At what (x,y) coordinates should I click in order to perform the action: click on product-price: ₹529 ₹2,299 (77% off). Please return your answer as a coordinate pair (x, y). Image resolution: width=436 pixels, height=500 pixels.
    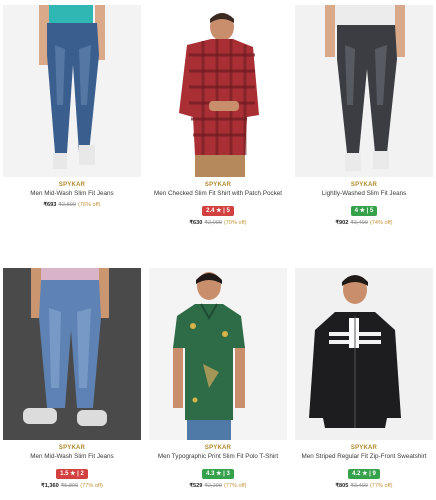
    Looking at the image, I should click on (218, 486).